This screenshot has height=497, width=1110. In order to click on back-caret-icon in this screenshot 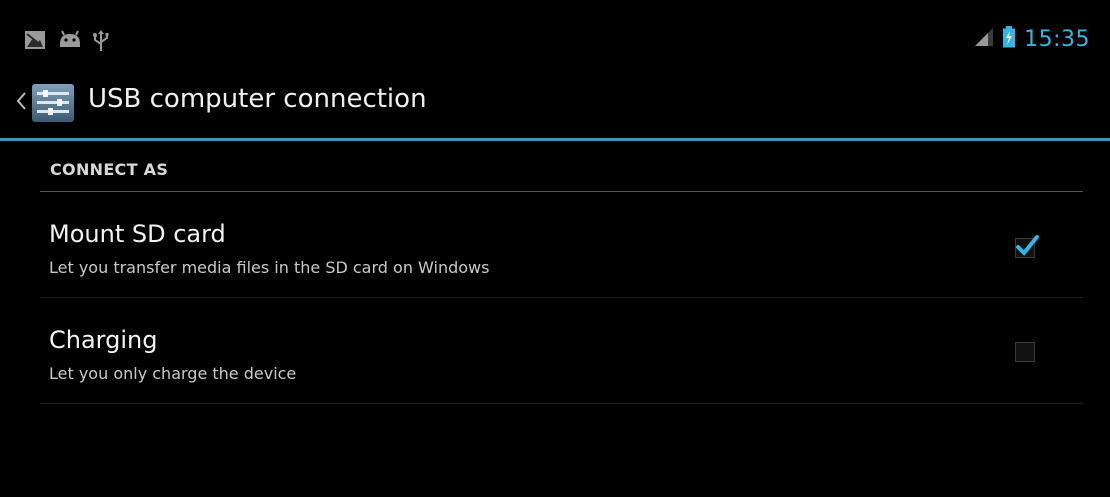, I will do `click(21, 101)`.